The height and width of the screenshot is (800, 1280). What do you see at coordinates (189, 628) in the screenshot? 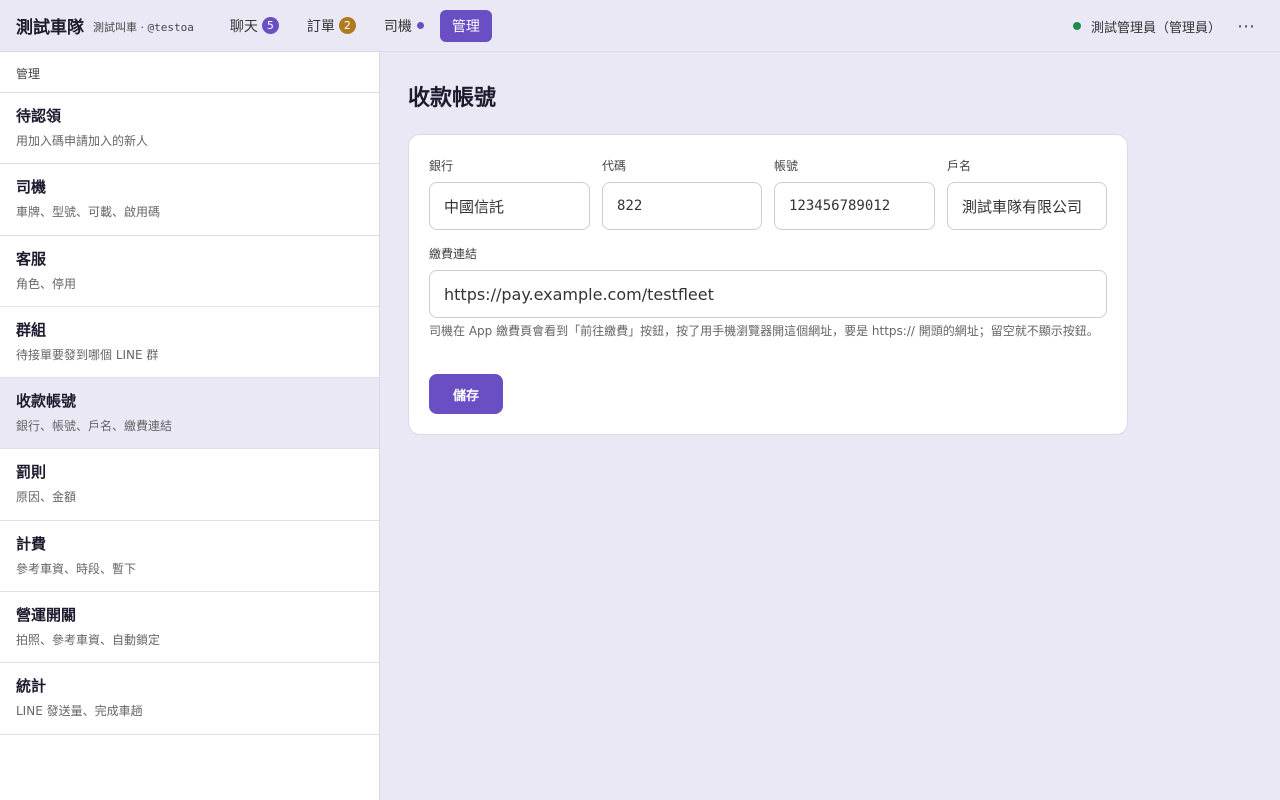
I see `sidebar-item-operations: 營運開關 拍照、參考車資、自動鎖定` at bounding box center [189, 628].